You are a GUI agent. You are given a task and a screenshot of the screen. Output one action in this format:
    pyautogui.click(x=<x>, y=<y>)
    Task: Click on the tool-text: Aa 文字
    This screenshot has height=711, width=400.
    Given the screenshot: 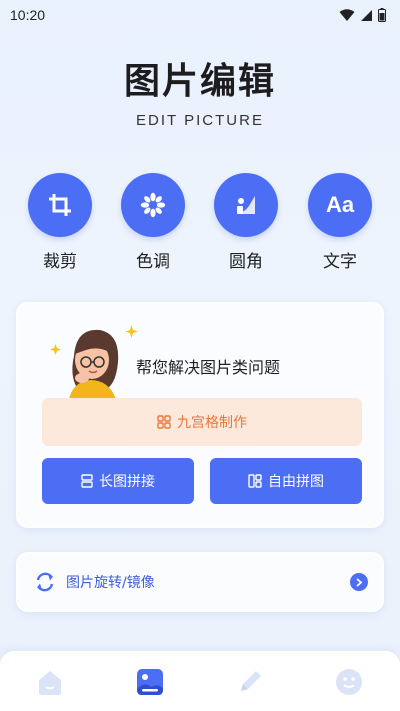 What is the action you would take?
    pyautogui.click(x=340, y=222)
    